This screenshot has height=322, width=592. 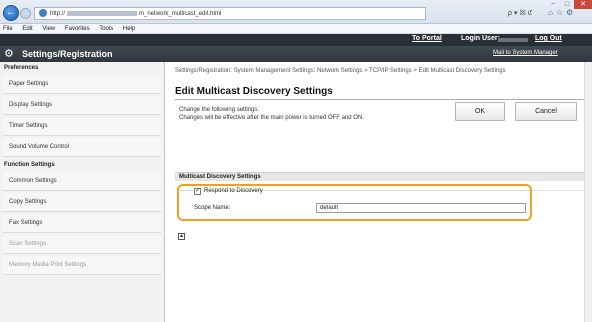 I want to click on sidebar-item-fax-settings: Fax Settings, so click(x=82, y=223).